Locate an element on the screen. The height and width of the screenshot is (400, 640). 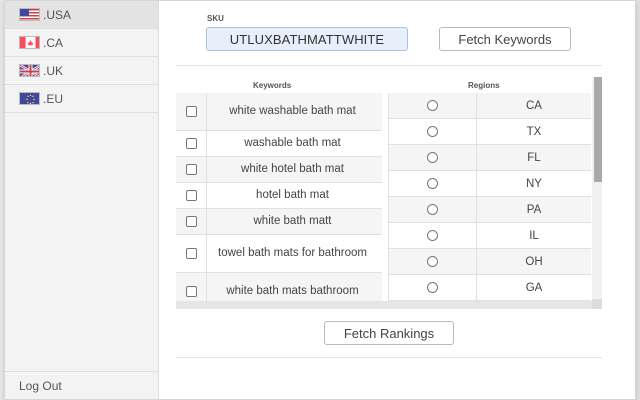
region-code: PA is located at coordinates (534, 209).